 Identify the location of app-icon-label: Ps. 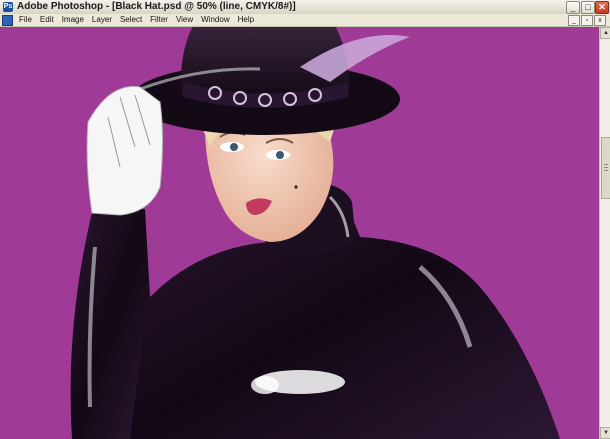
(8, 6).